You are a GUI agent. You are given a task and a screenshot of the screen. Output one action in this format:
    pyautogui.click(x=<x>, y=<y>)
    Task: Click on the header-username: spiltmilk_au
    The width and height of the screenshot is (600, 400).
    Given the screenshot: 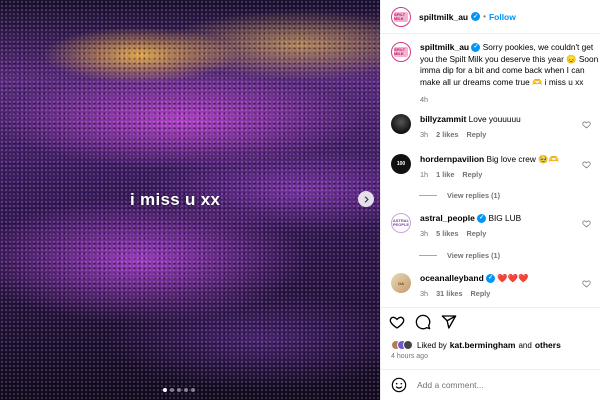 What is the action you would take?
    pyautogui.click(x=443, y=17)
    